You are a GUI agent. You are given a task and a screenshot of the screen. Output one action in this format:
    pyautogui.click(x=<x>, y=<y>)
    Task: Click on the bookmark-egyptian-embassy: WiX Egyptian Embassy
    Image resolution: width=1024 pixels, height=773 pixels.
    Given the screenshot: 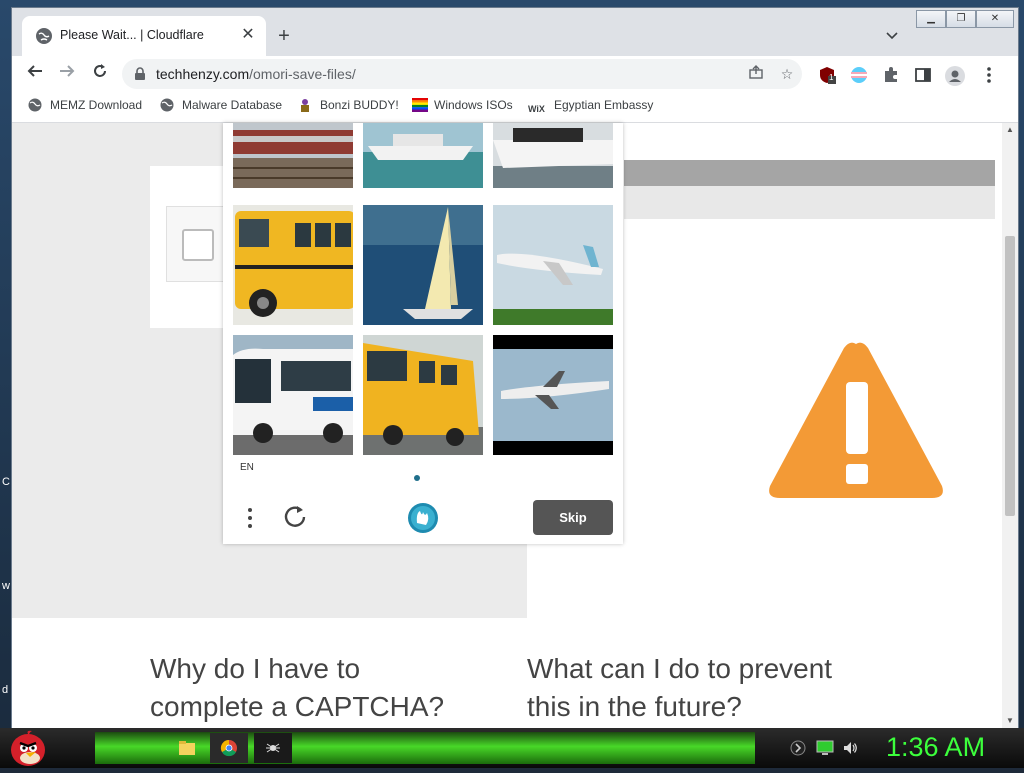 What is the action you would take?
    pyautogui.click(x=590, y=107)
    